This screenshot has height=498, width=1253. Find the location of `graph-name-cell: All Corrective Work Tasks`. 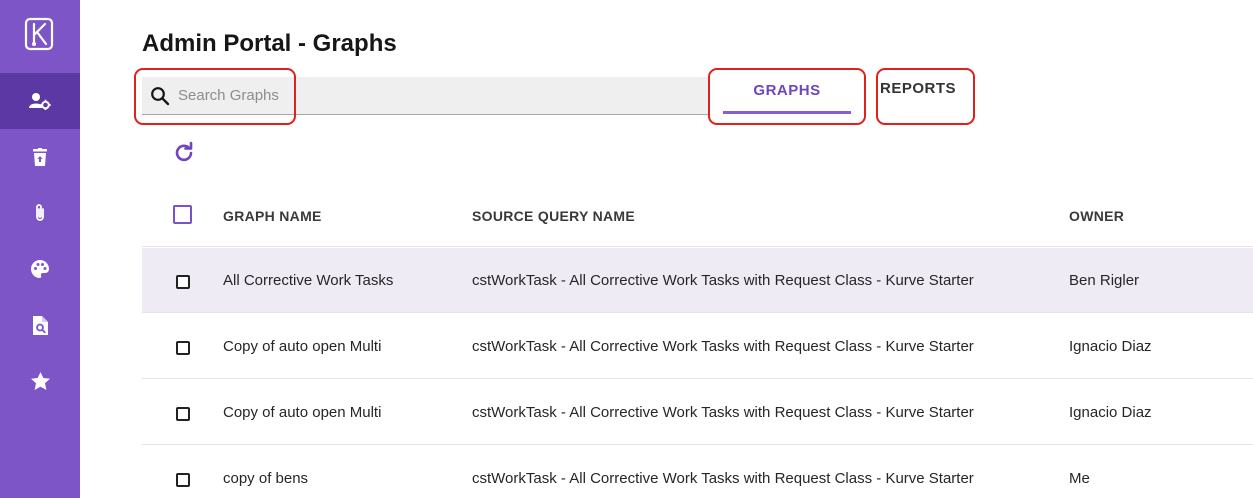

graph-name-cell: All Corrective Work Tasks is located at coordinates (308, 280).